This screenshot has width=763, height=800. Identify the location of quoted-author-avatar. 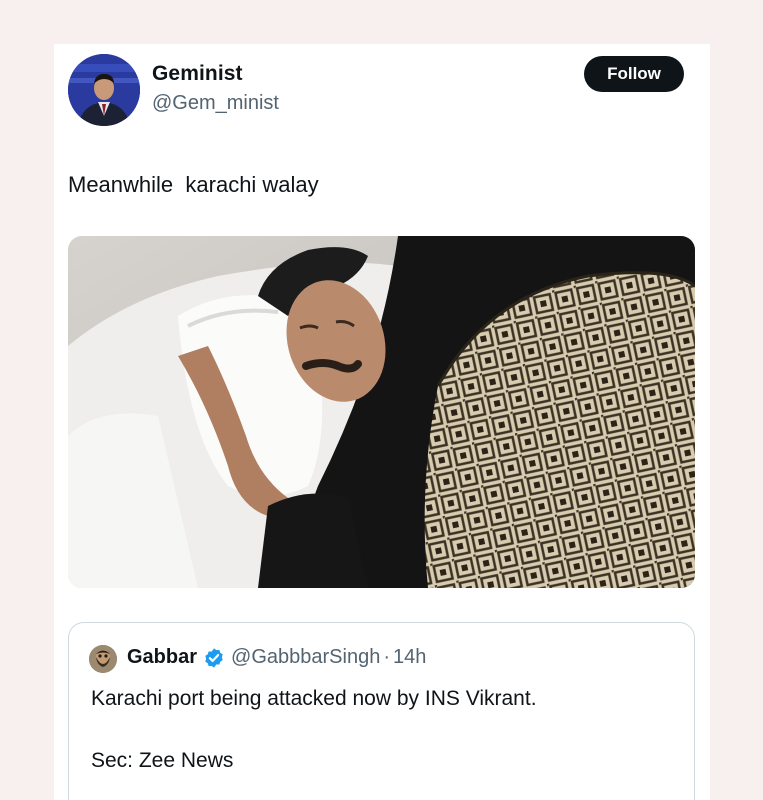
(103, 659).